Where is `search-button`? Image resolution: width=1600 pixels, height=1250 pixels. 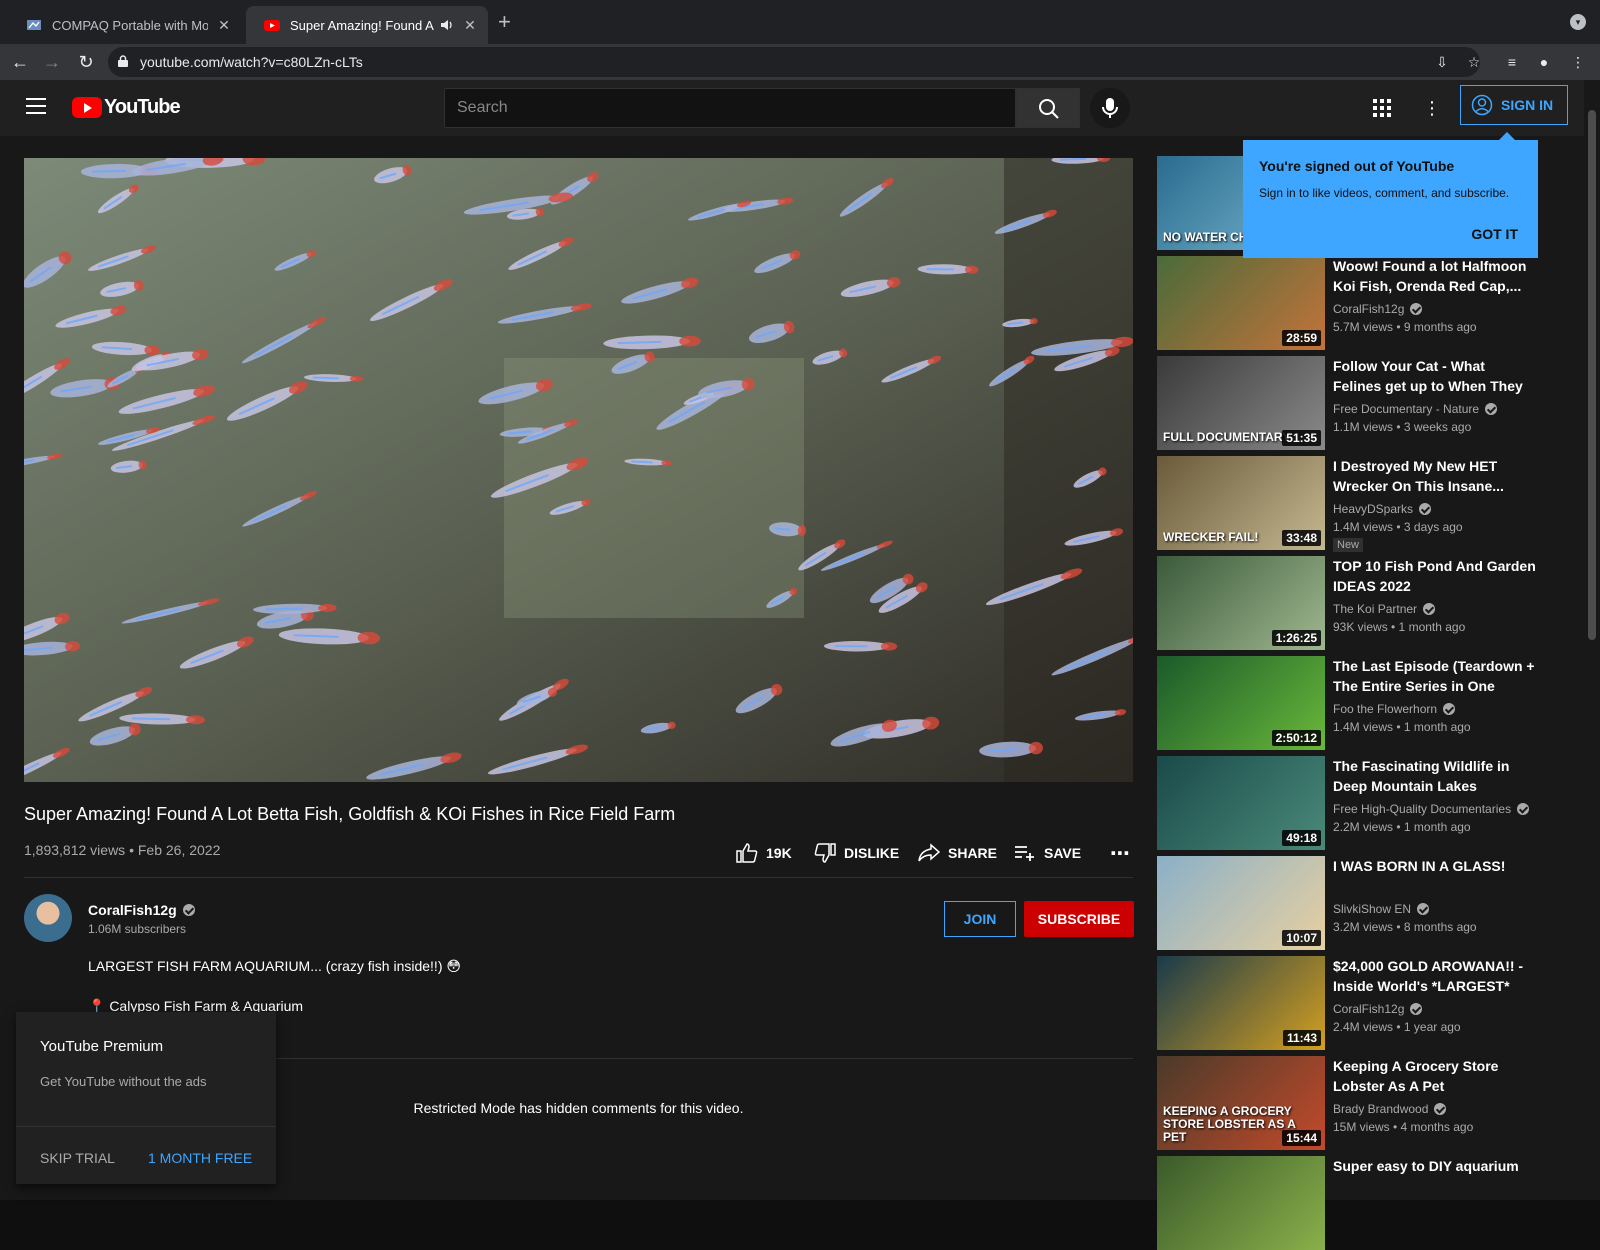 search-button is located at coordinates (1048, 108).